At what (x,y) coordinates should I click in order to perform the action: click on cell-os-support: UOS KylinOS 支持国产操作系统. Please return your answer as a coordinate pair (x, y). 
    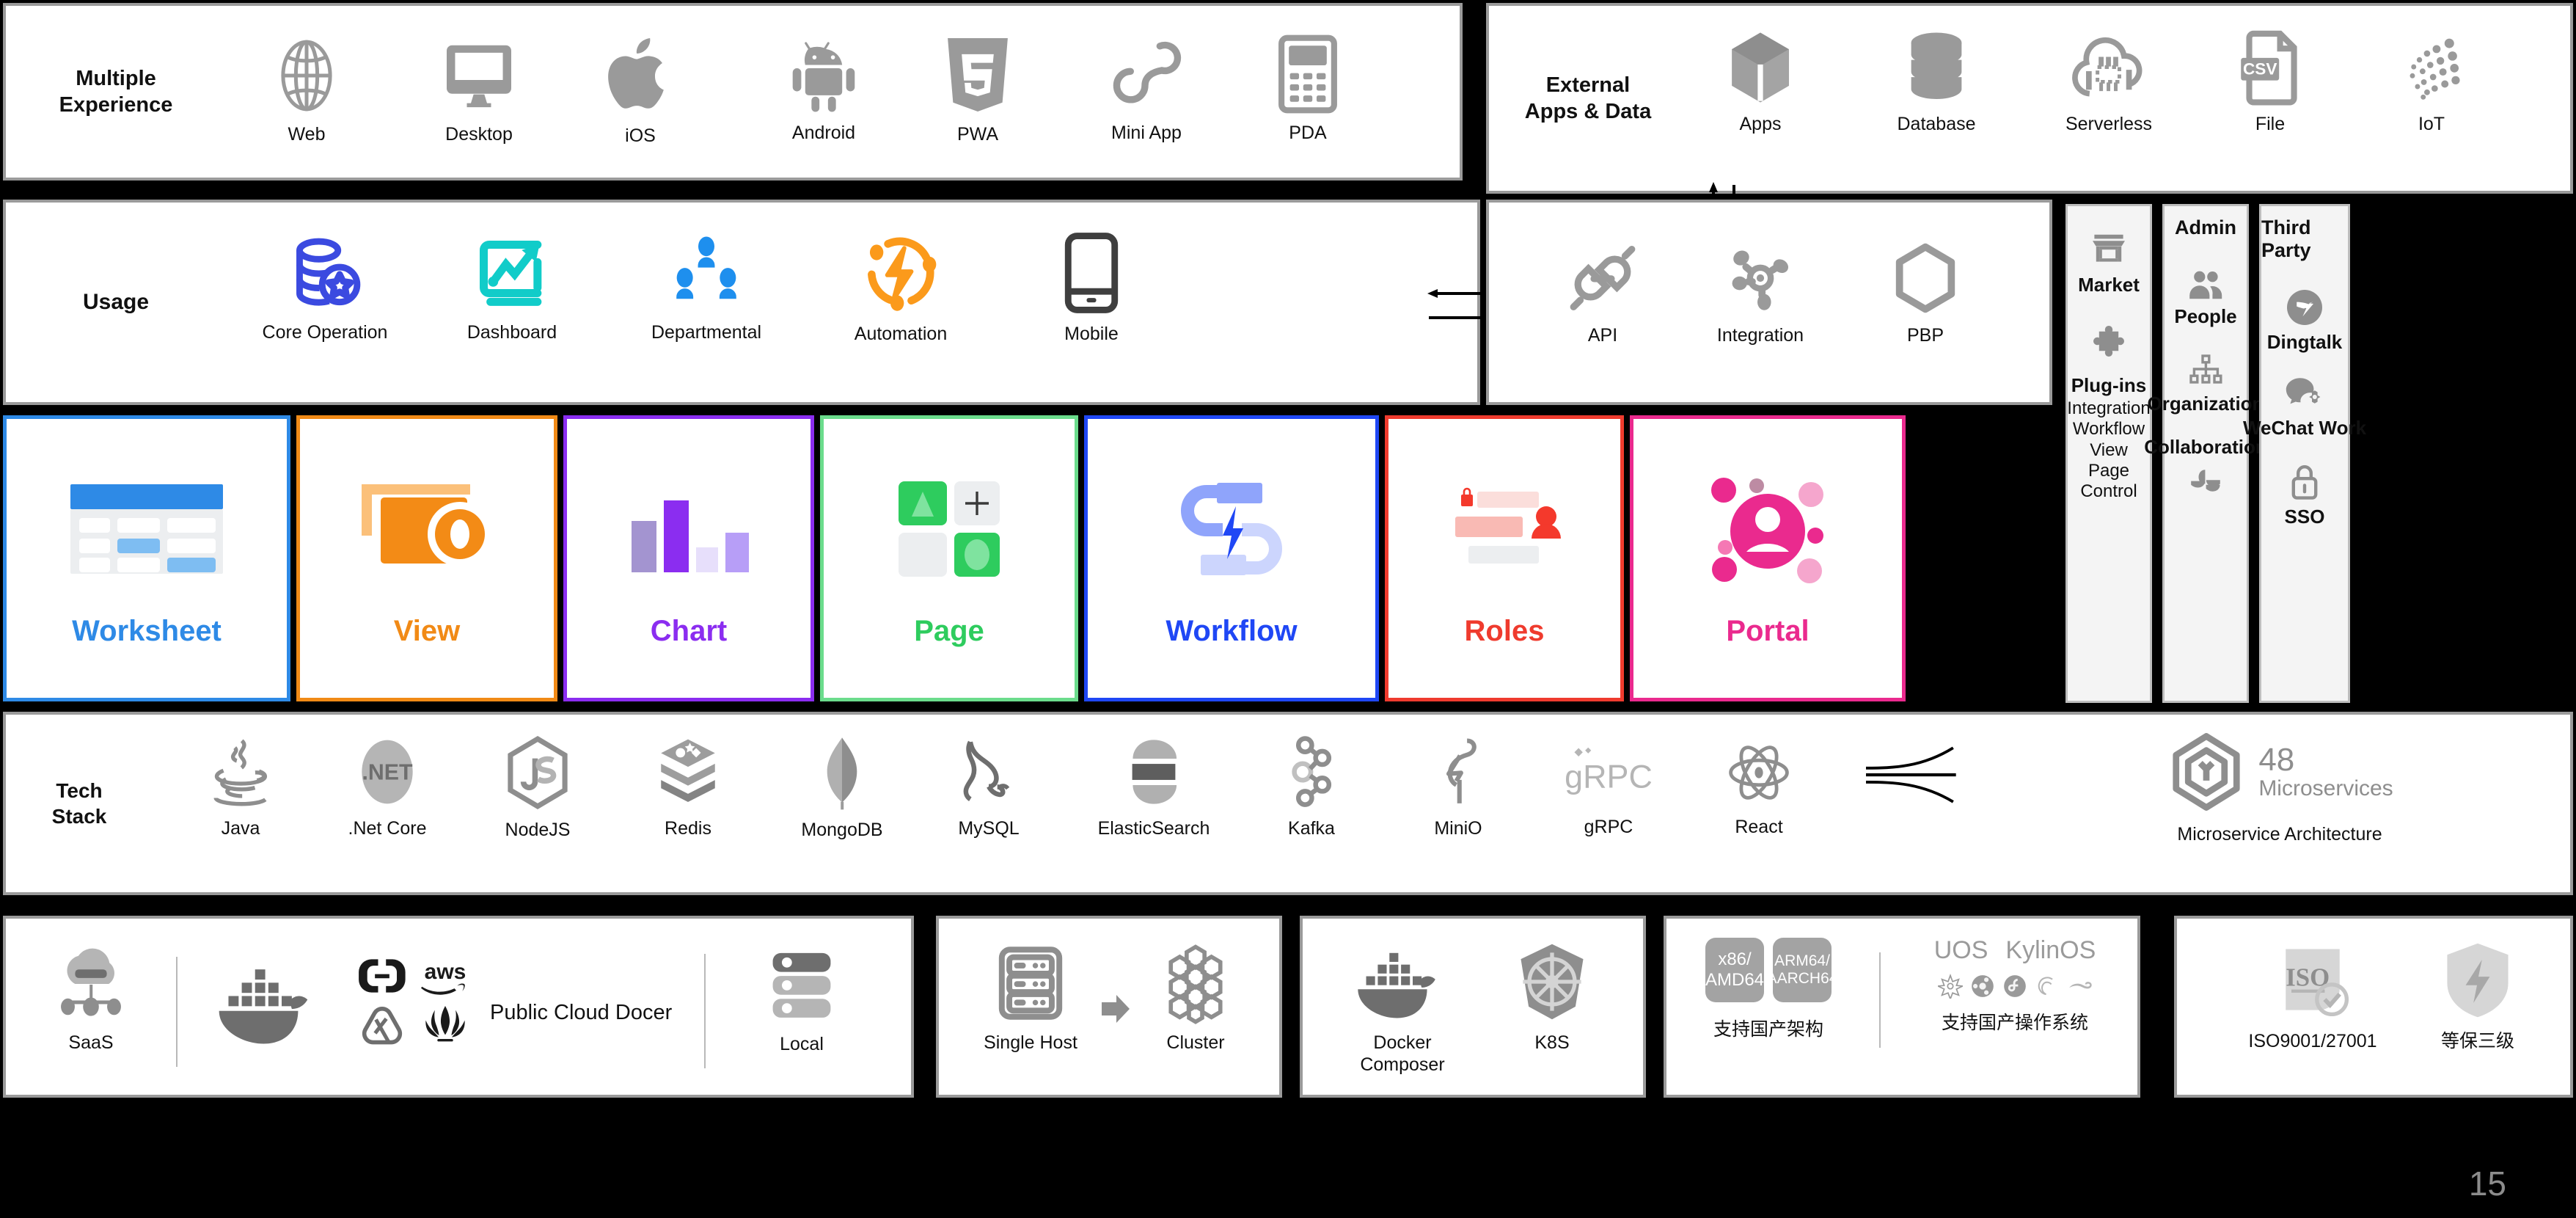
    Looking at the image, I should click on (2015, 985).